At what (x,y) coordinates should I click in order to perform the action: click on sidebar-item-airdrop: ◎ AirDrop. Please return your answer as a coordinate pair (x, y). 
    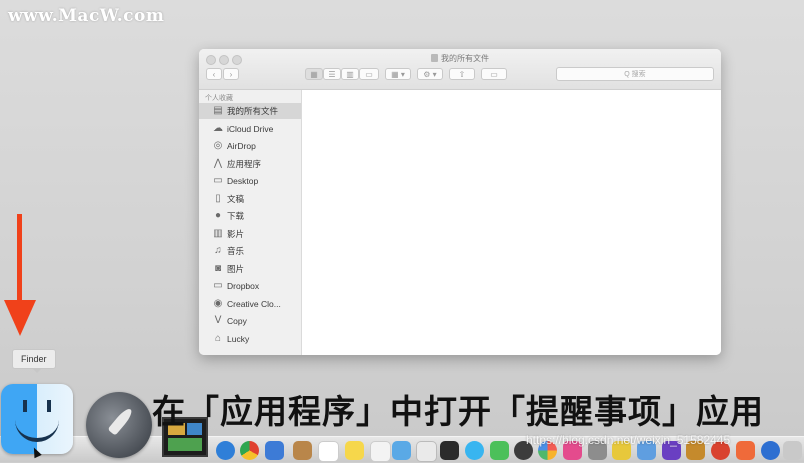
    Looking at the image, I should click on (250, 146).